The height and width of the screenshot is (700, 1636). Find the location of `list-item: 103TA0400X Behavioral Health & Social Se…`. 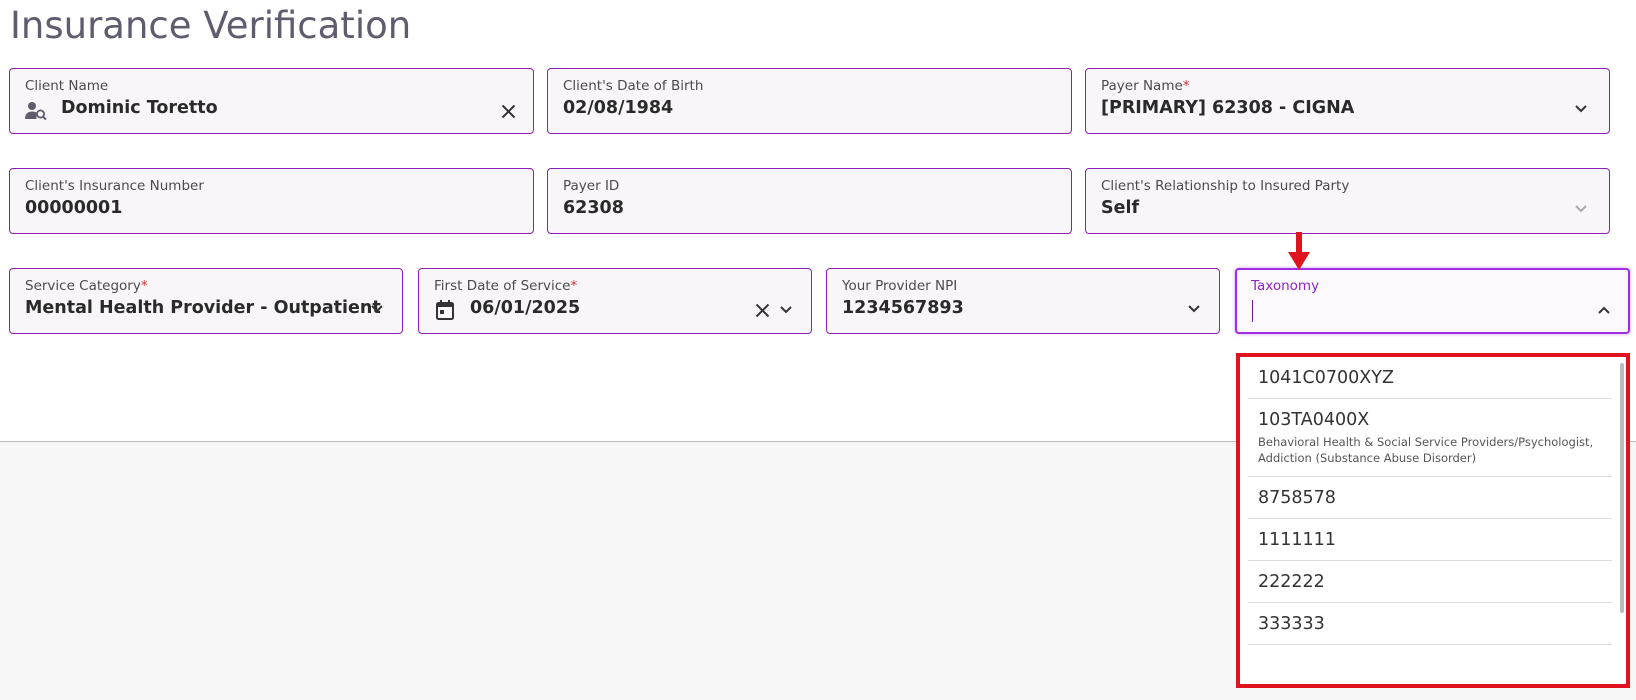

list-item: 103TA0400X Behavioral Health & Social Se… is located at coordinates (1430, 438).